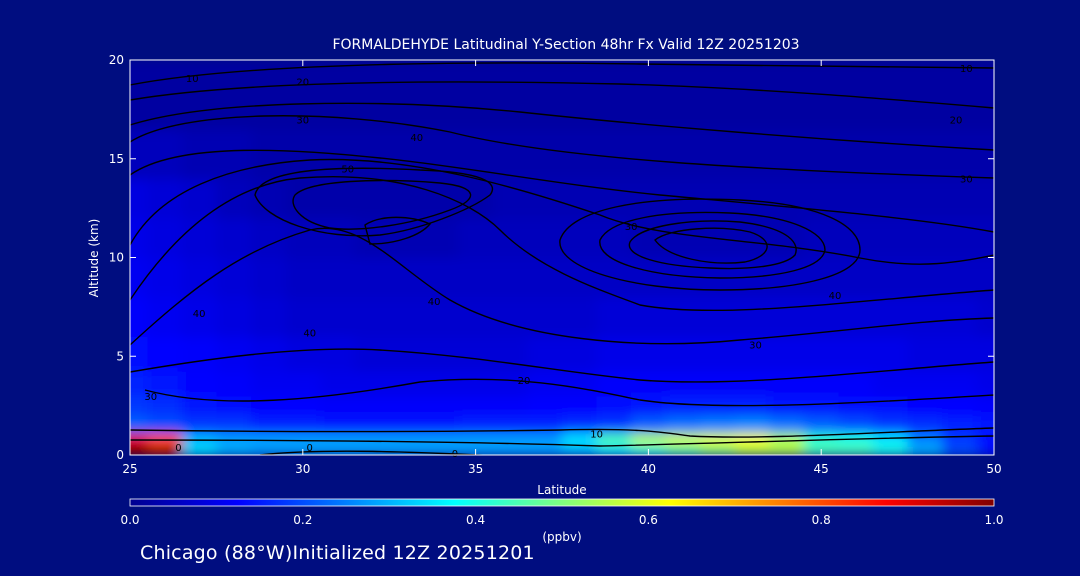 This screenshot has width=1080, height=576. What do you see at coordinates (116, 60) in the screenshot?
I see `y-tick-label: 20` at bounding box center [116, 60].